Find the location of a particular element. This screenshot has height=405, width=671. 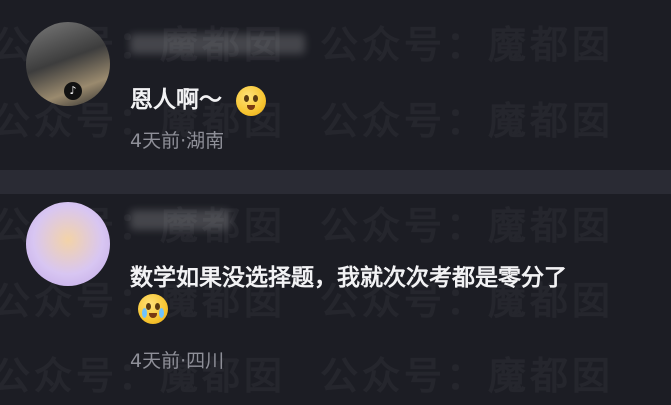

comment-text: 数学如果没选择题，我就次次考都是零分了 is located at coordinates (348, 275).